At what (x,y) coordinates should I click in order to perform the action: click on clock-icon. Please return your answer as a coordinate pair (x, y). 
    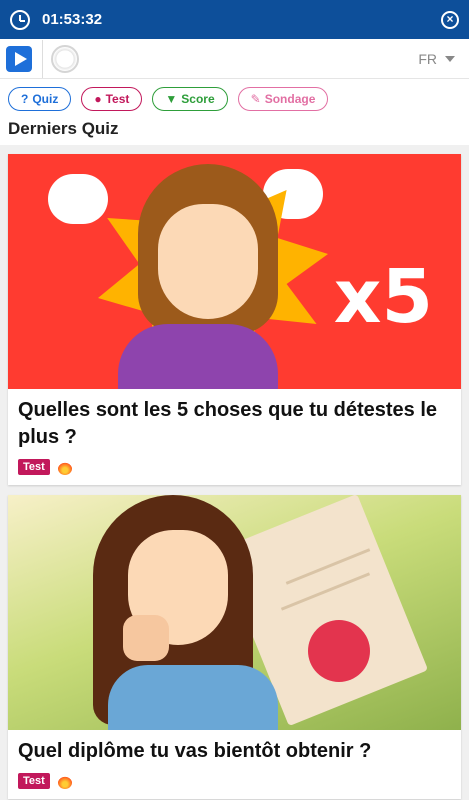
    Looking at the image, I should click on (20, 19).